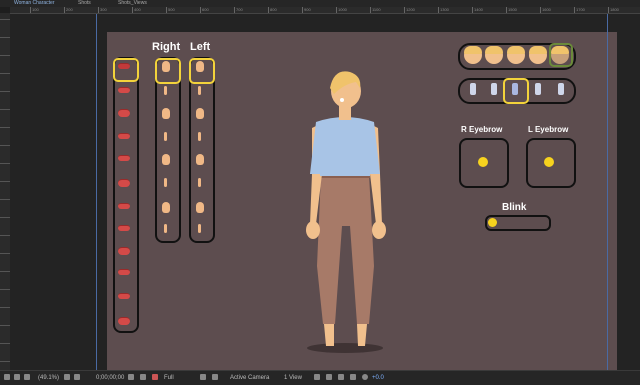  I want to click on camera-snapshot-icon, so click(131, 377).